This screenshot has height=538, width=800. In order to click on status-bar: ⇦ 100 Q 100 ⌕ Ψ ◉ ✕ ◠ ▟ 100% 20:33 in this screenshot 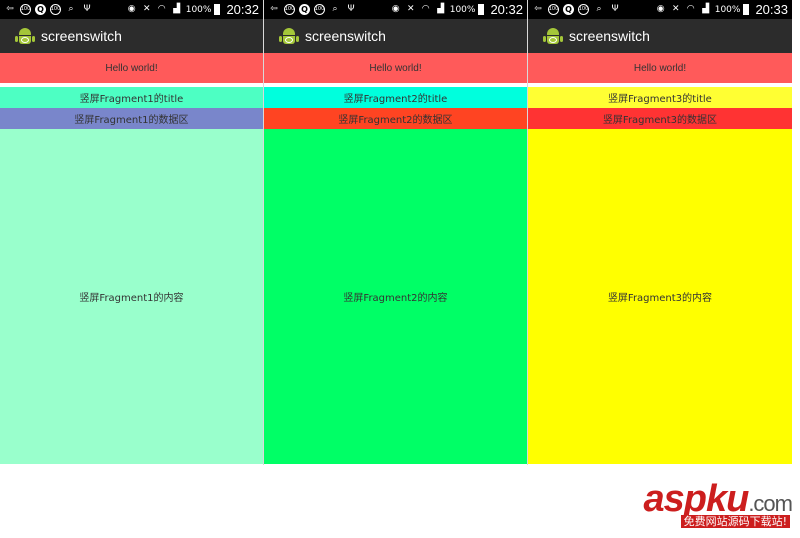, I will do `click(660, 9)`.